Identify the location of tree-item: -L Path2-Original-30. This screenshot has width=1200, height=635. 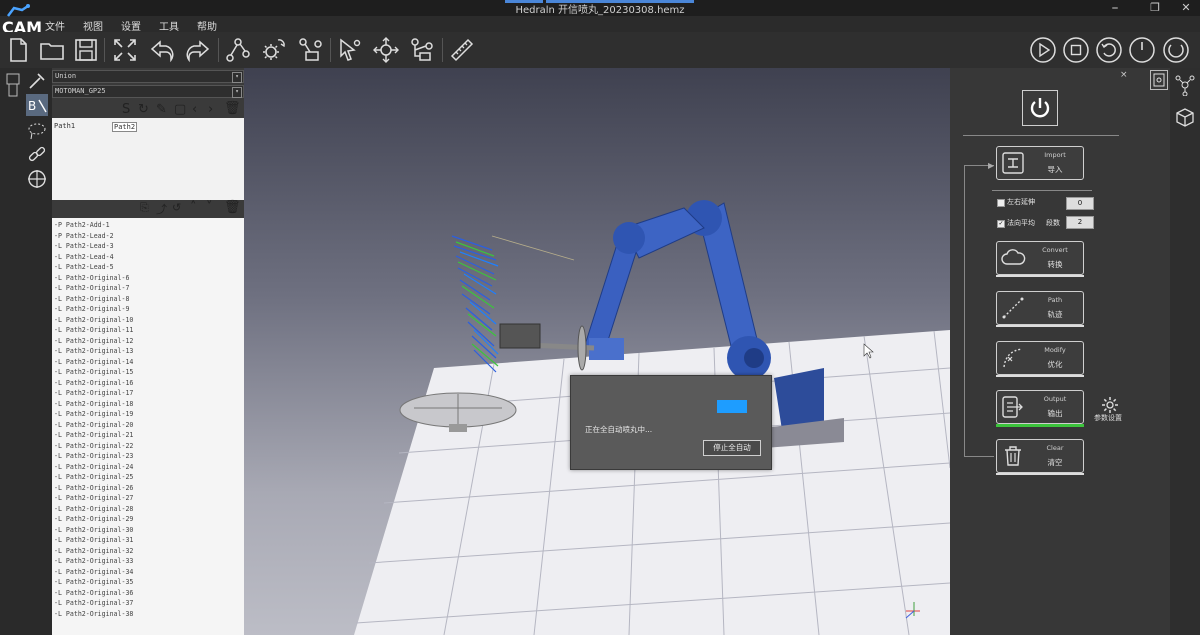
(148, 530).